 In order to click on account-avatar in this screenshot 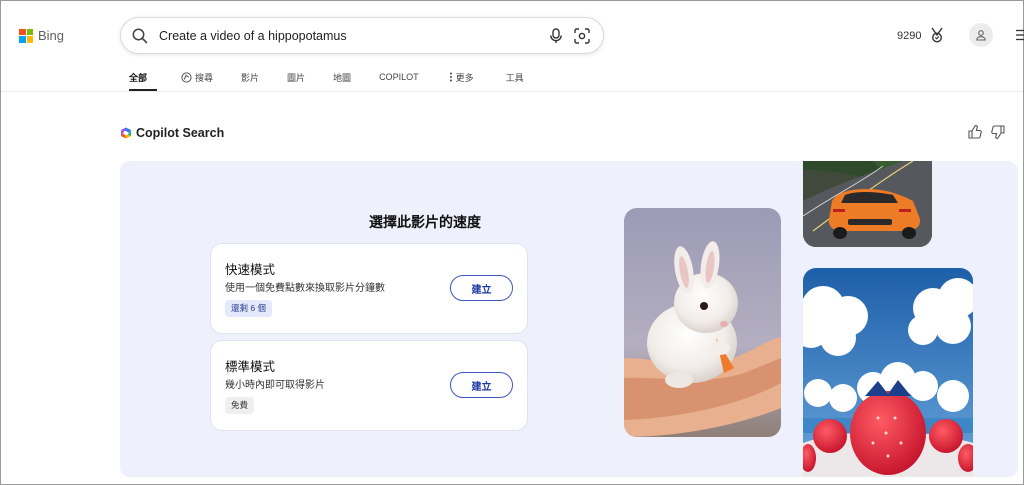, I will do `click(981, 35)`.